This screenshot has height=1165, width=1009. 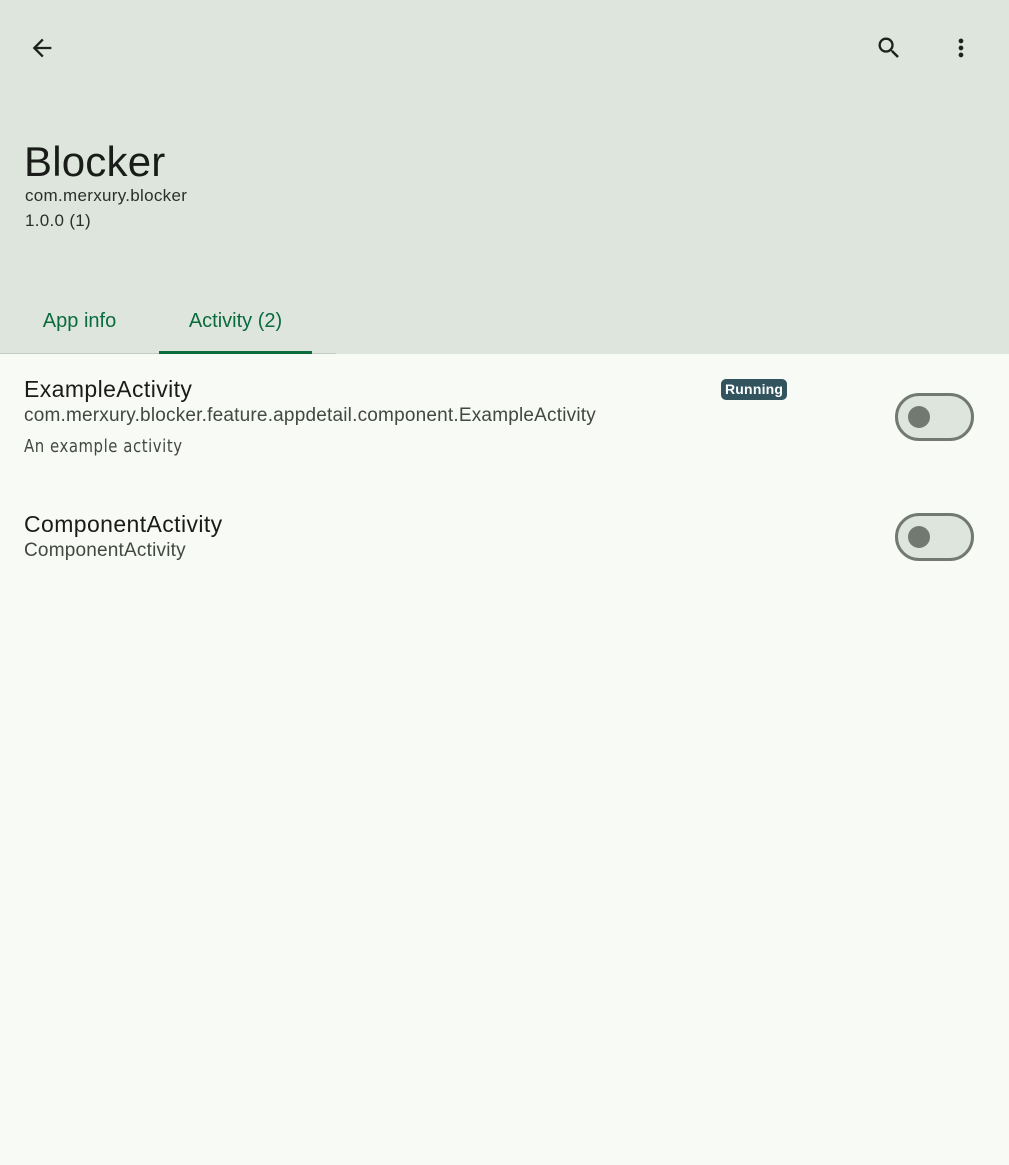 I want to click on search-icon, so click(x=888, y=47).